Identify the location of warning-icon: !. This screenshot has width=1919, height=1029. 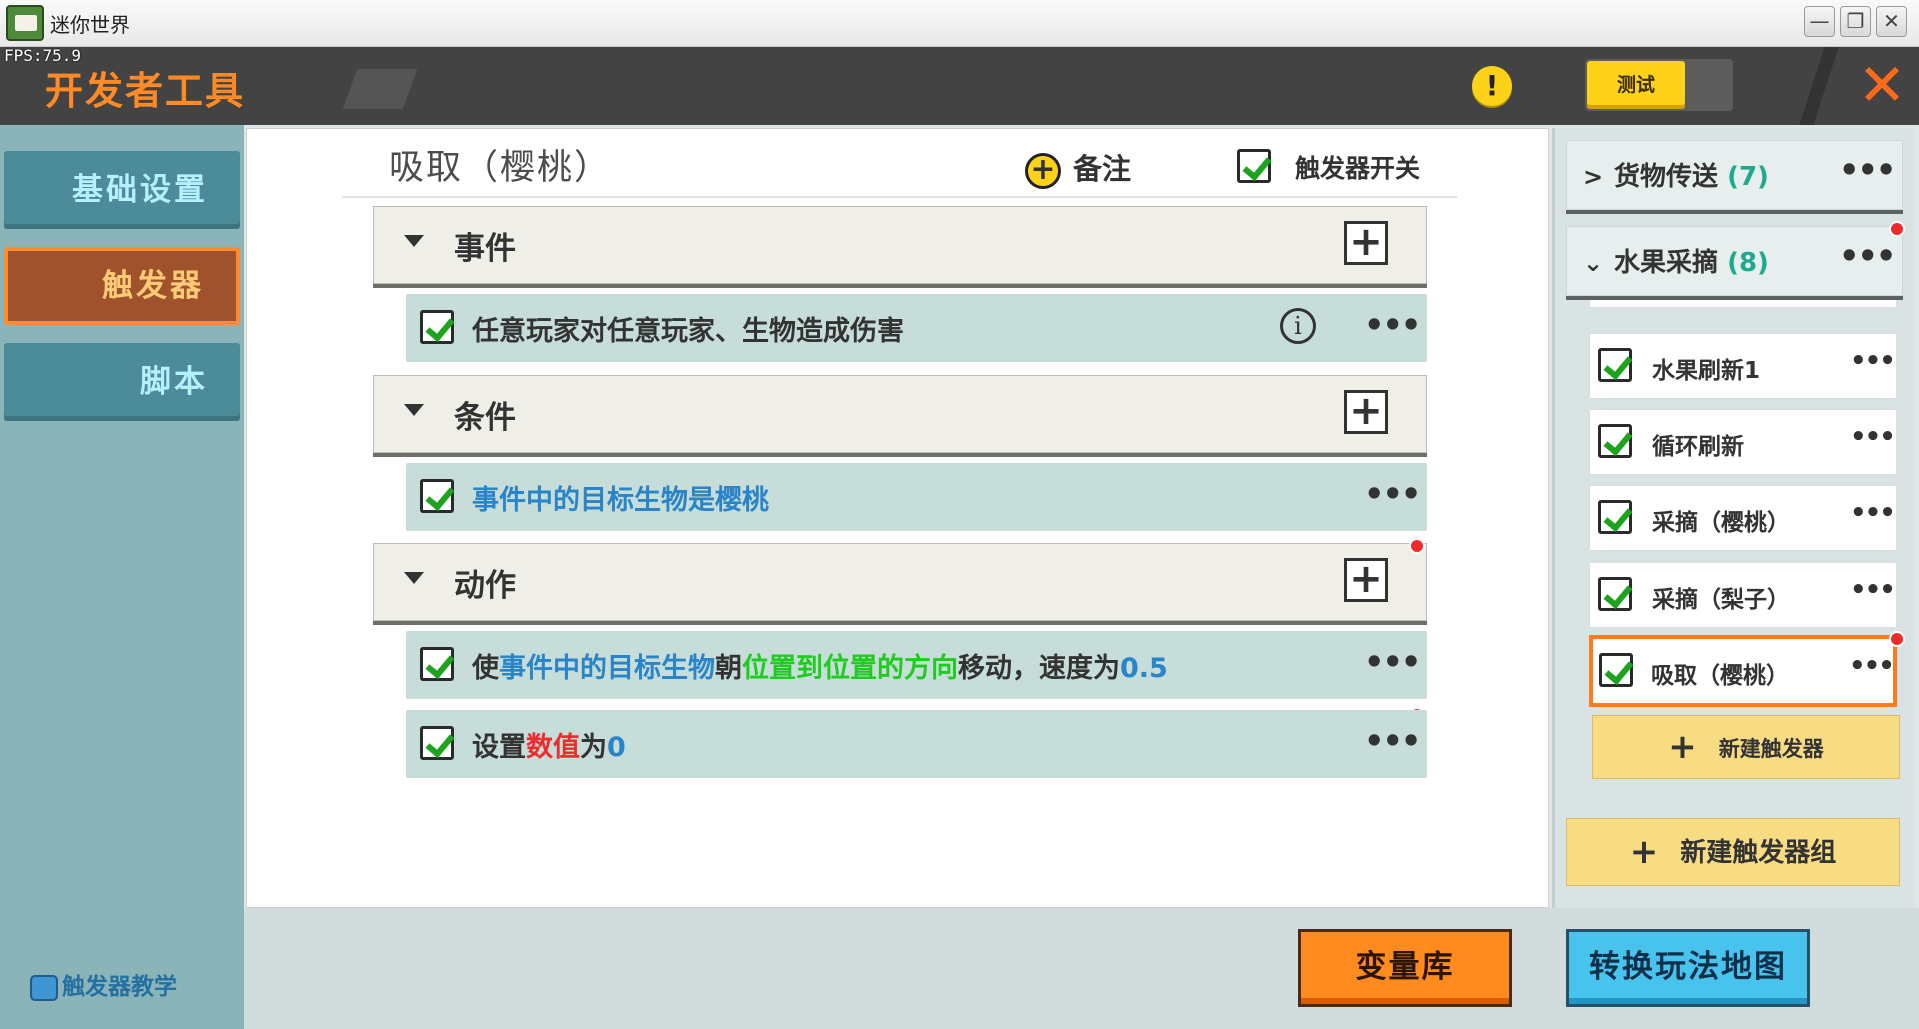
(1492, 86).